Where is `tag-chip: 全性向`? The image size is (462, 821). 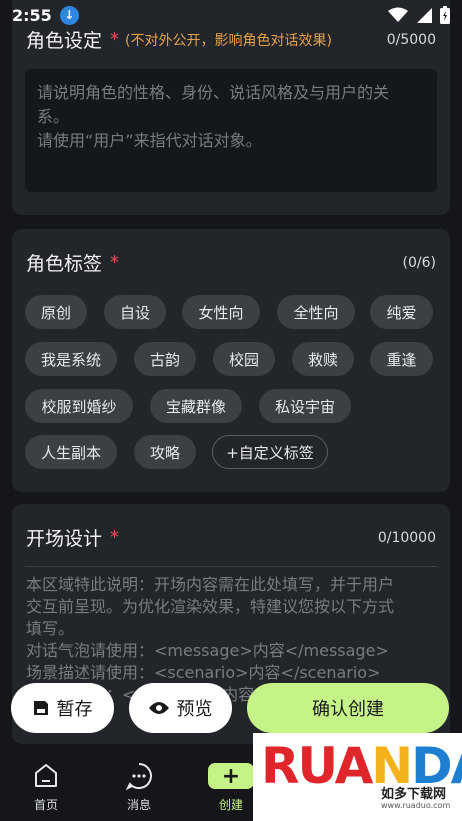
tag-chip: 全性向 is located at coordinates (316, 312).